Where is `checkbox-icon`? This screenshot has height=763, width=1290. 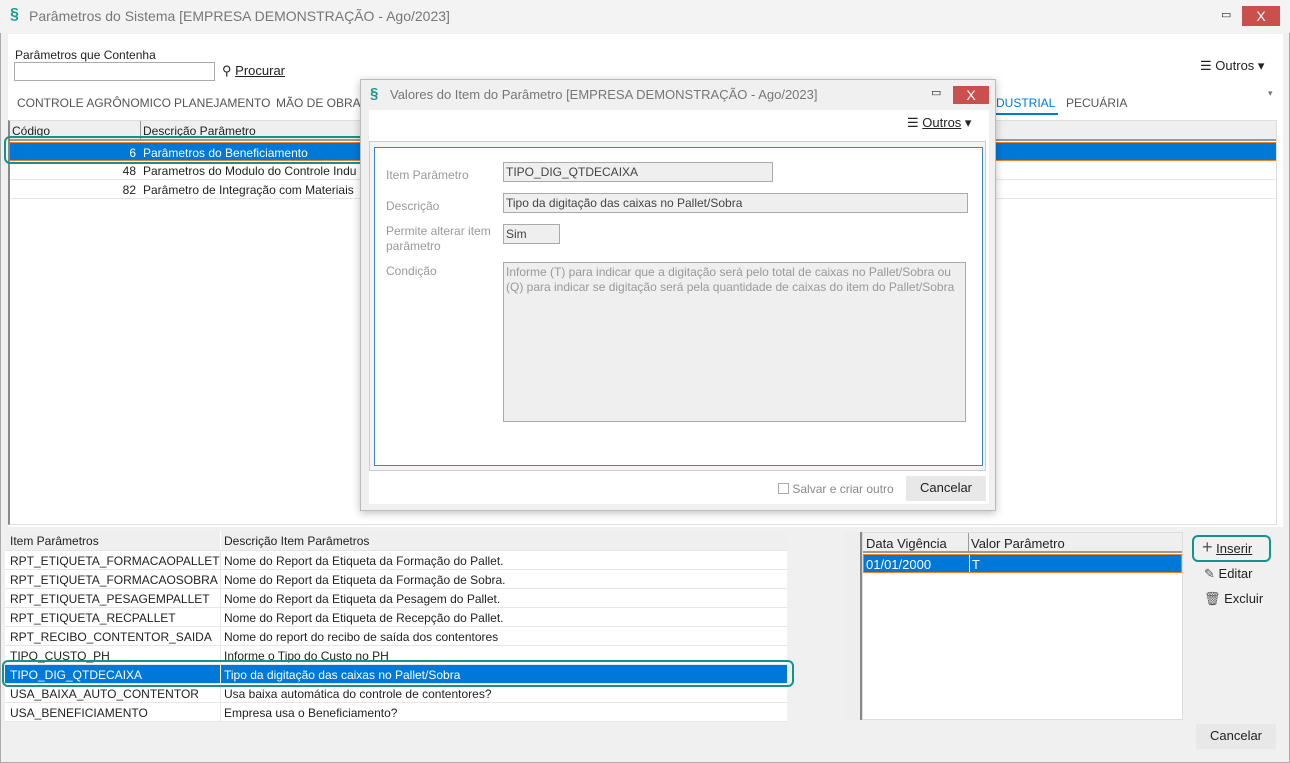
checkbox-icon is located at coordinates (783, 488).